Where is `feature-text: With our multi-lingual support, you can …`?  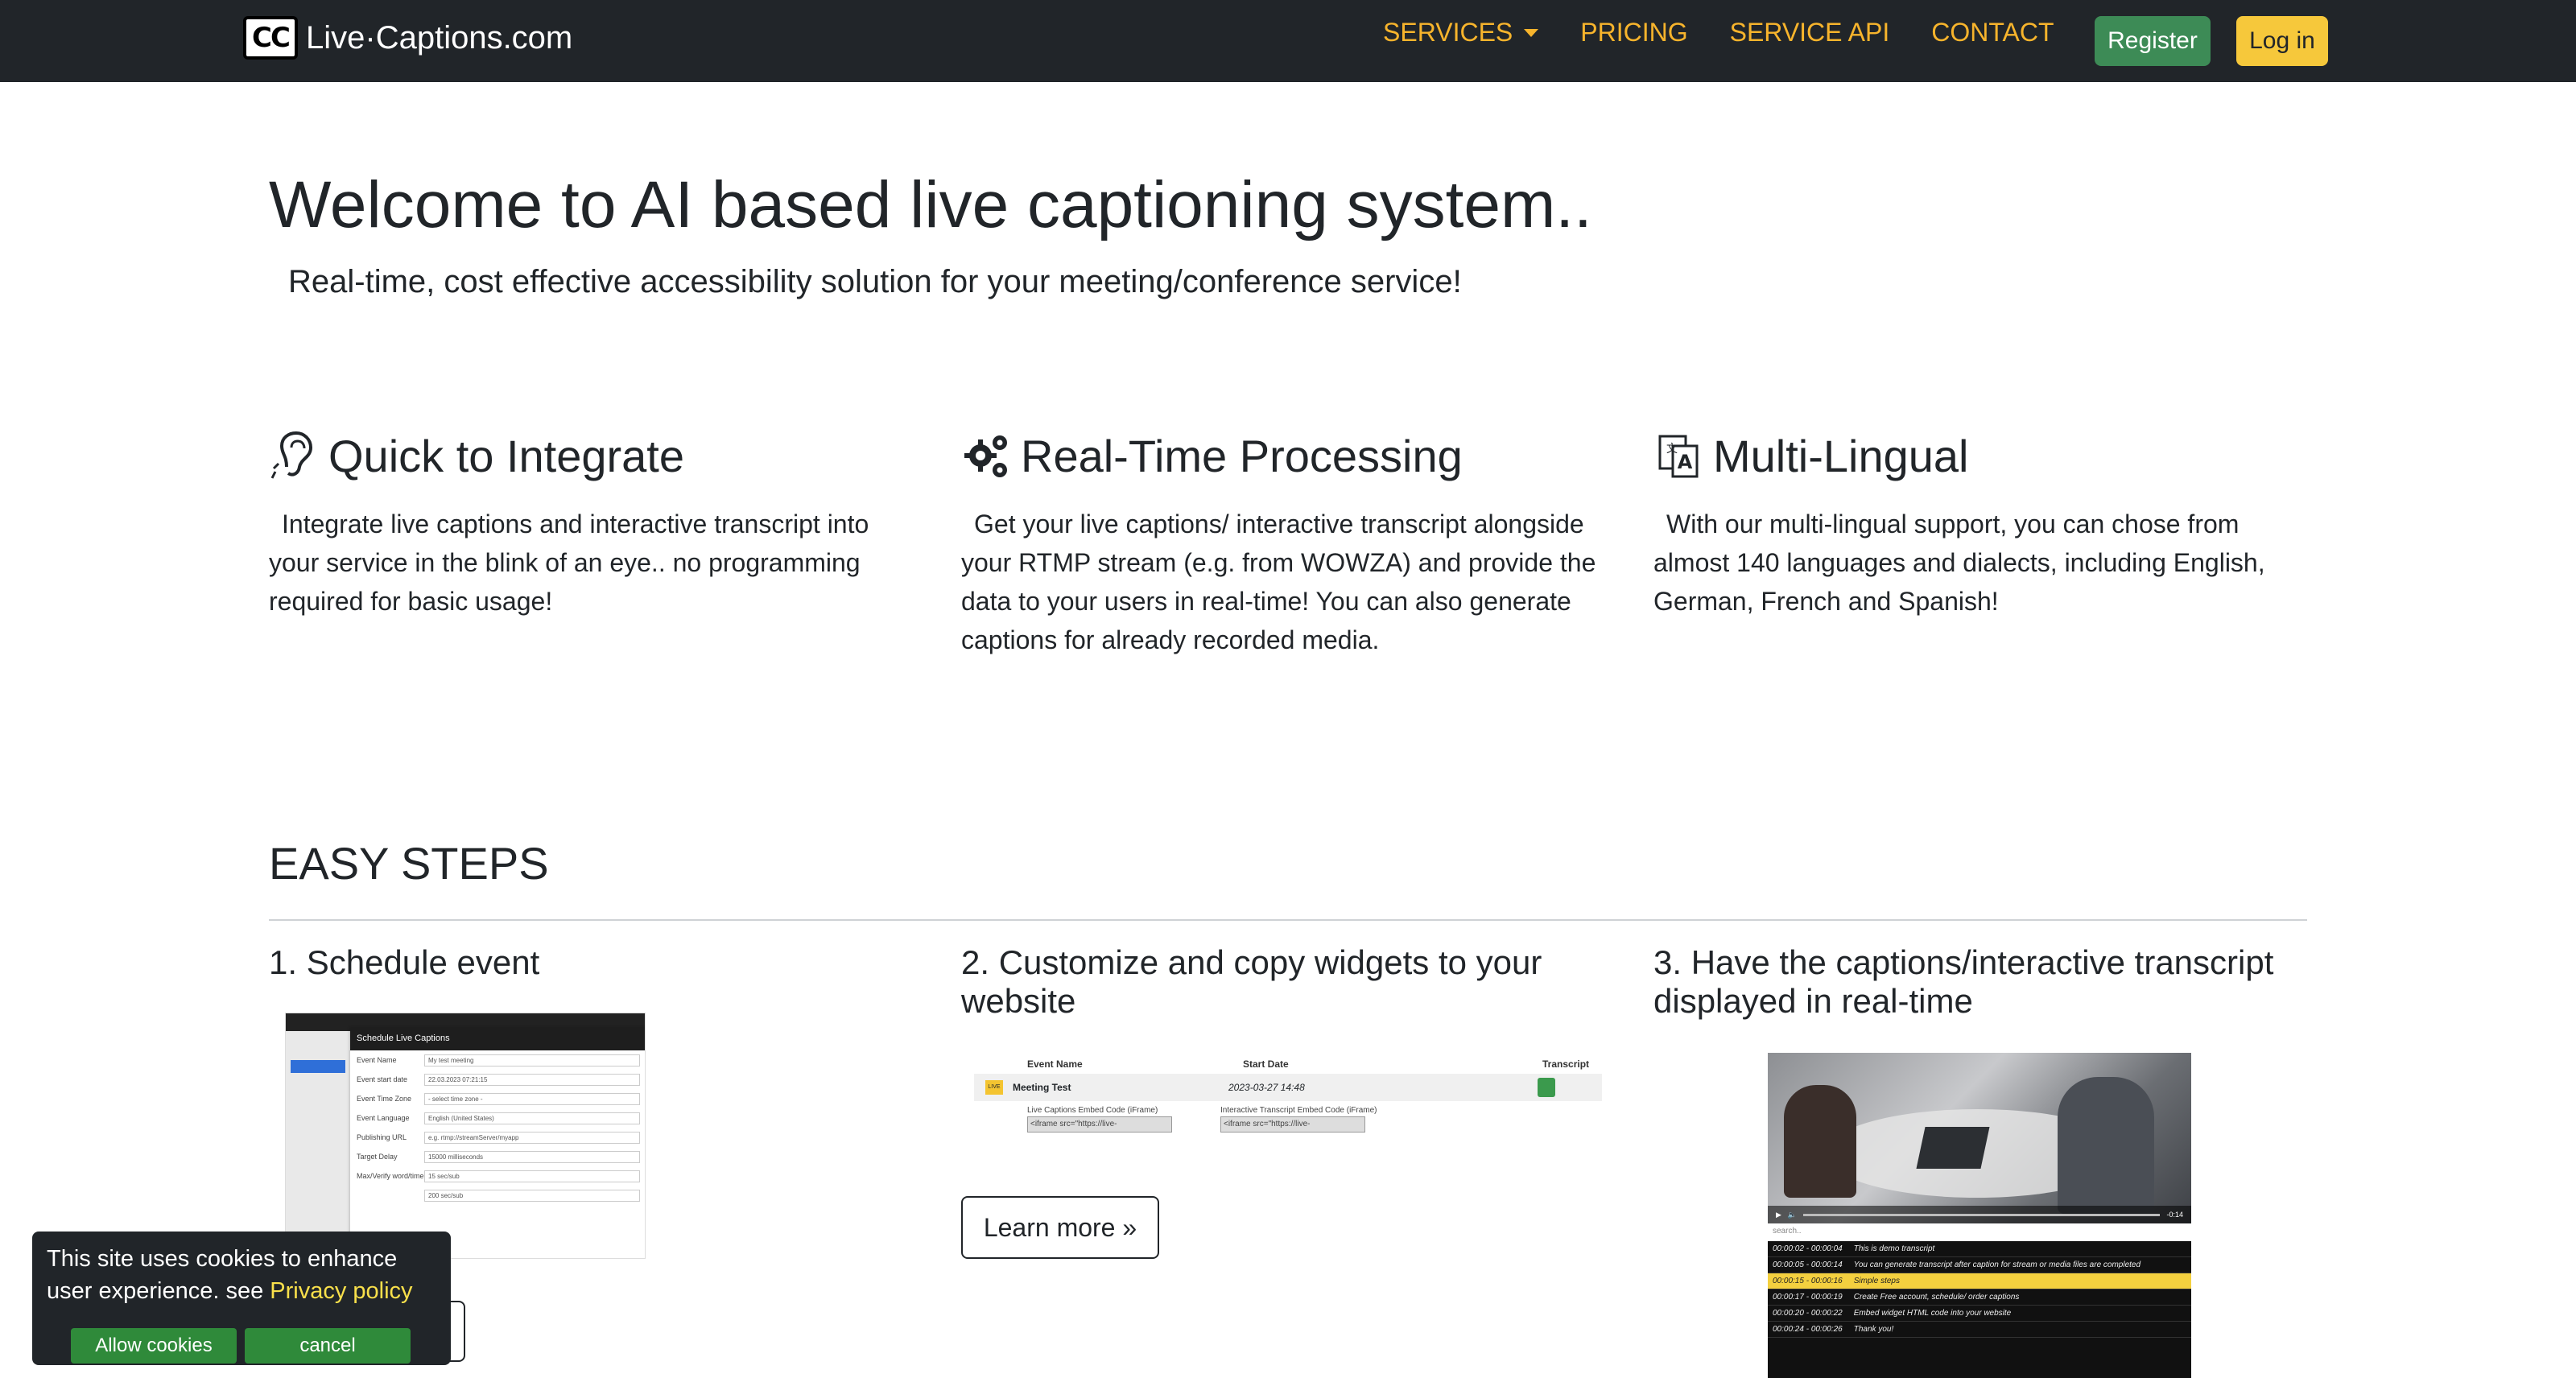 feature-text: With our multi-lingual support, you can … is located at coordinates (1959, 563).